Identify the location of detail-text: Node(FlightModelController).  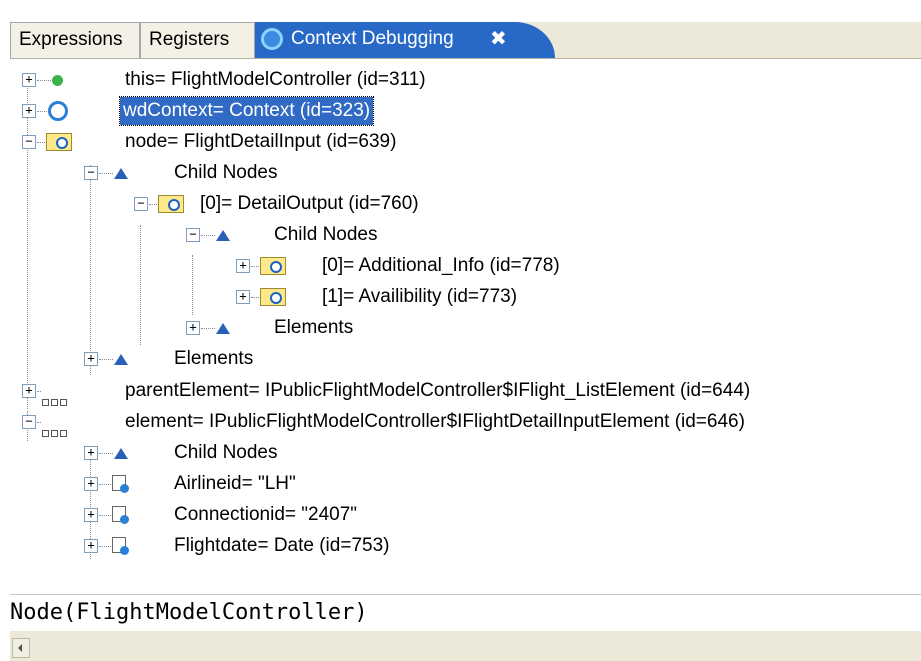
(189, 612).